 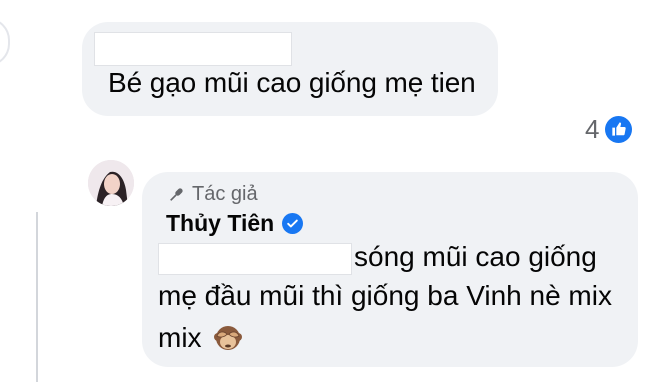 I want to click on verified-badge-icon, so click(x=293, y=223).